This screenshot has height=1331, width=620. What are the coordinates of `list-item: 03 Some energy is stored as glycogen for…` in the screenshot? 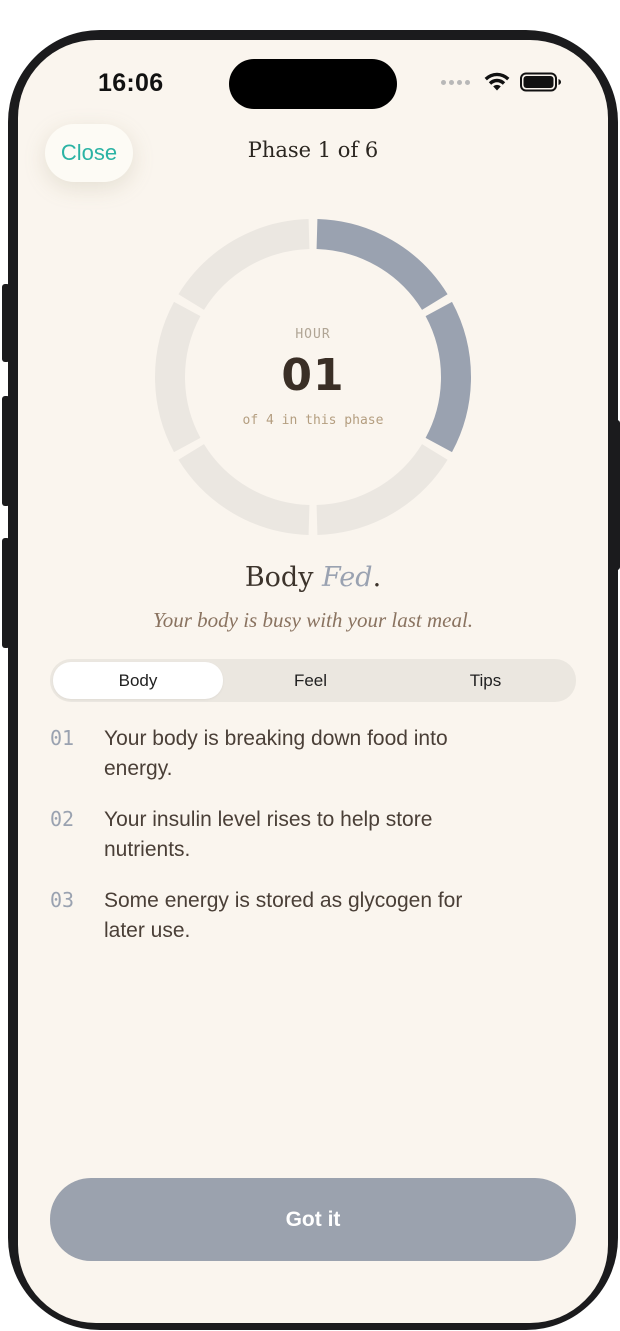 It's located at (310, 916).